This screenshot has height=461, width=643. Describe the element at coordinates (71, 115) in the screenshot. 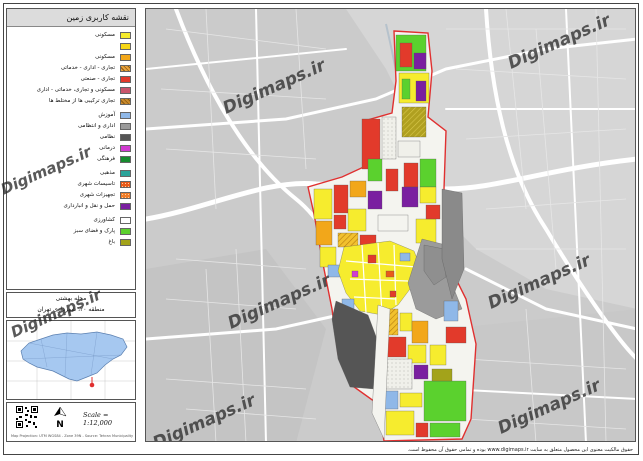

I see `legend-item: آموزش` at that location.